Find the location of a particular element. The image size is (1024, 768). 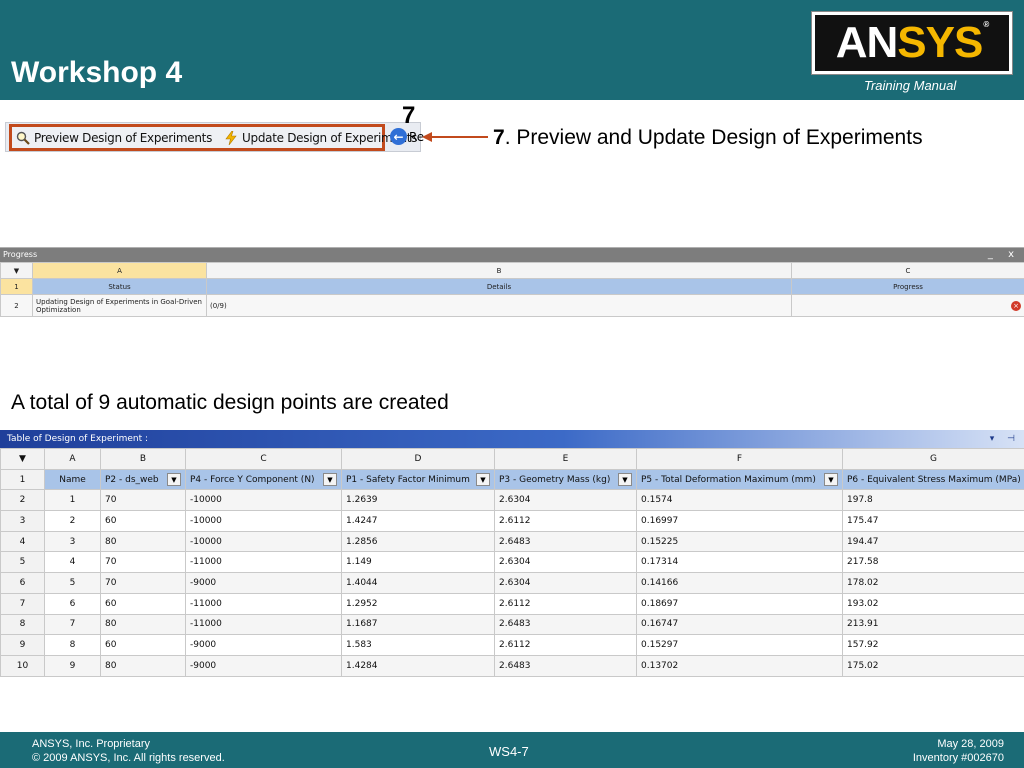

table-cell: 0.16747 is located at coordinates (739, 624).